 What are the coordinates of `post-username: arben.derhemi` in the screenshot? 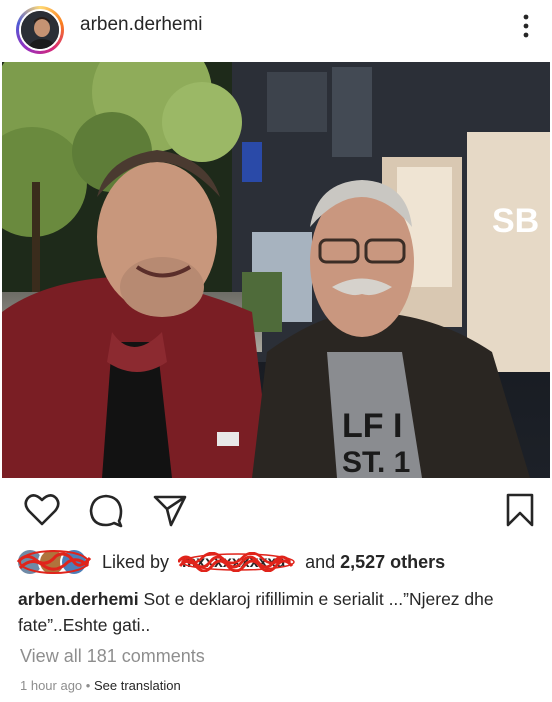 It's located at (141, 25).